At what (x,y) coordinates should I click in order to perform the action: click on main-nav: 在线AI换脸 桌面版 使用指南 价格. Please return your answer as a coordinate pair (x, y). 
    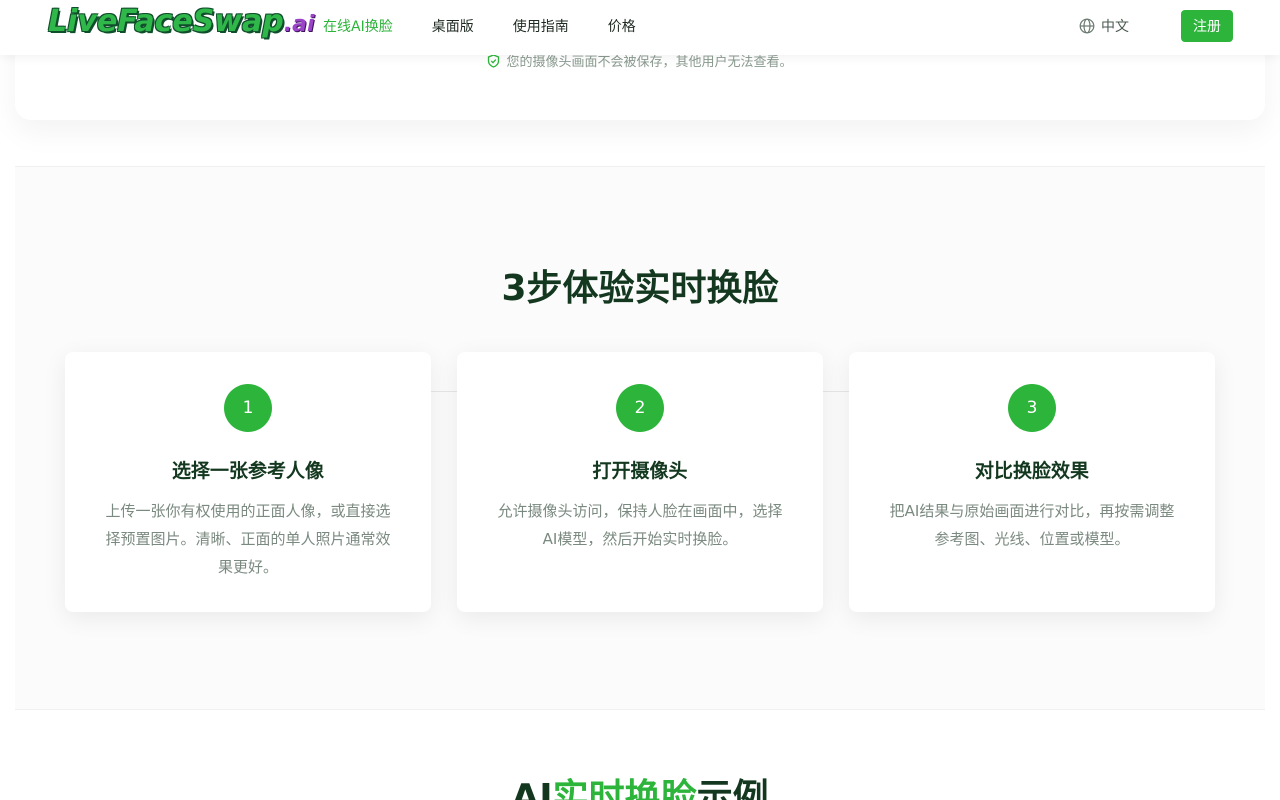
    Looking at the image, I should click on (499, 26).